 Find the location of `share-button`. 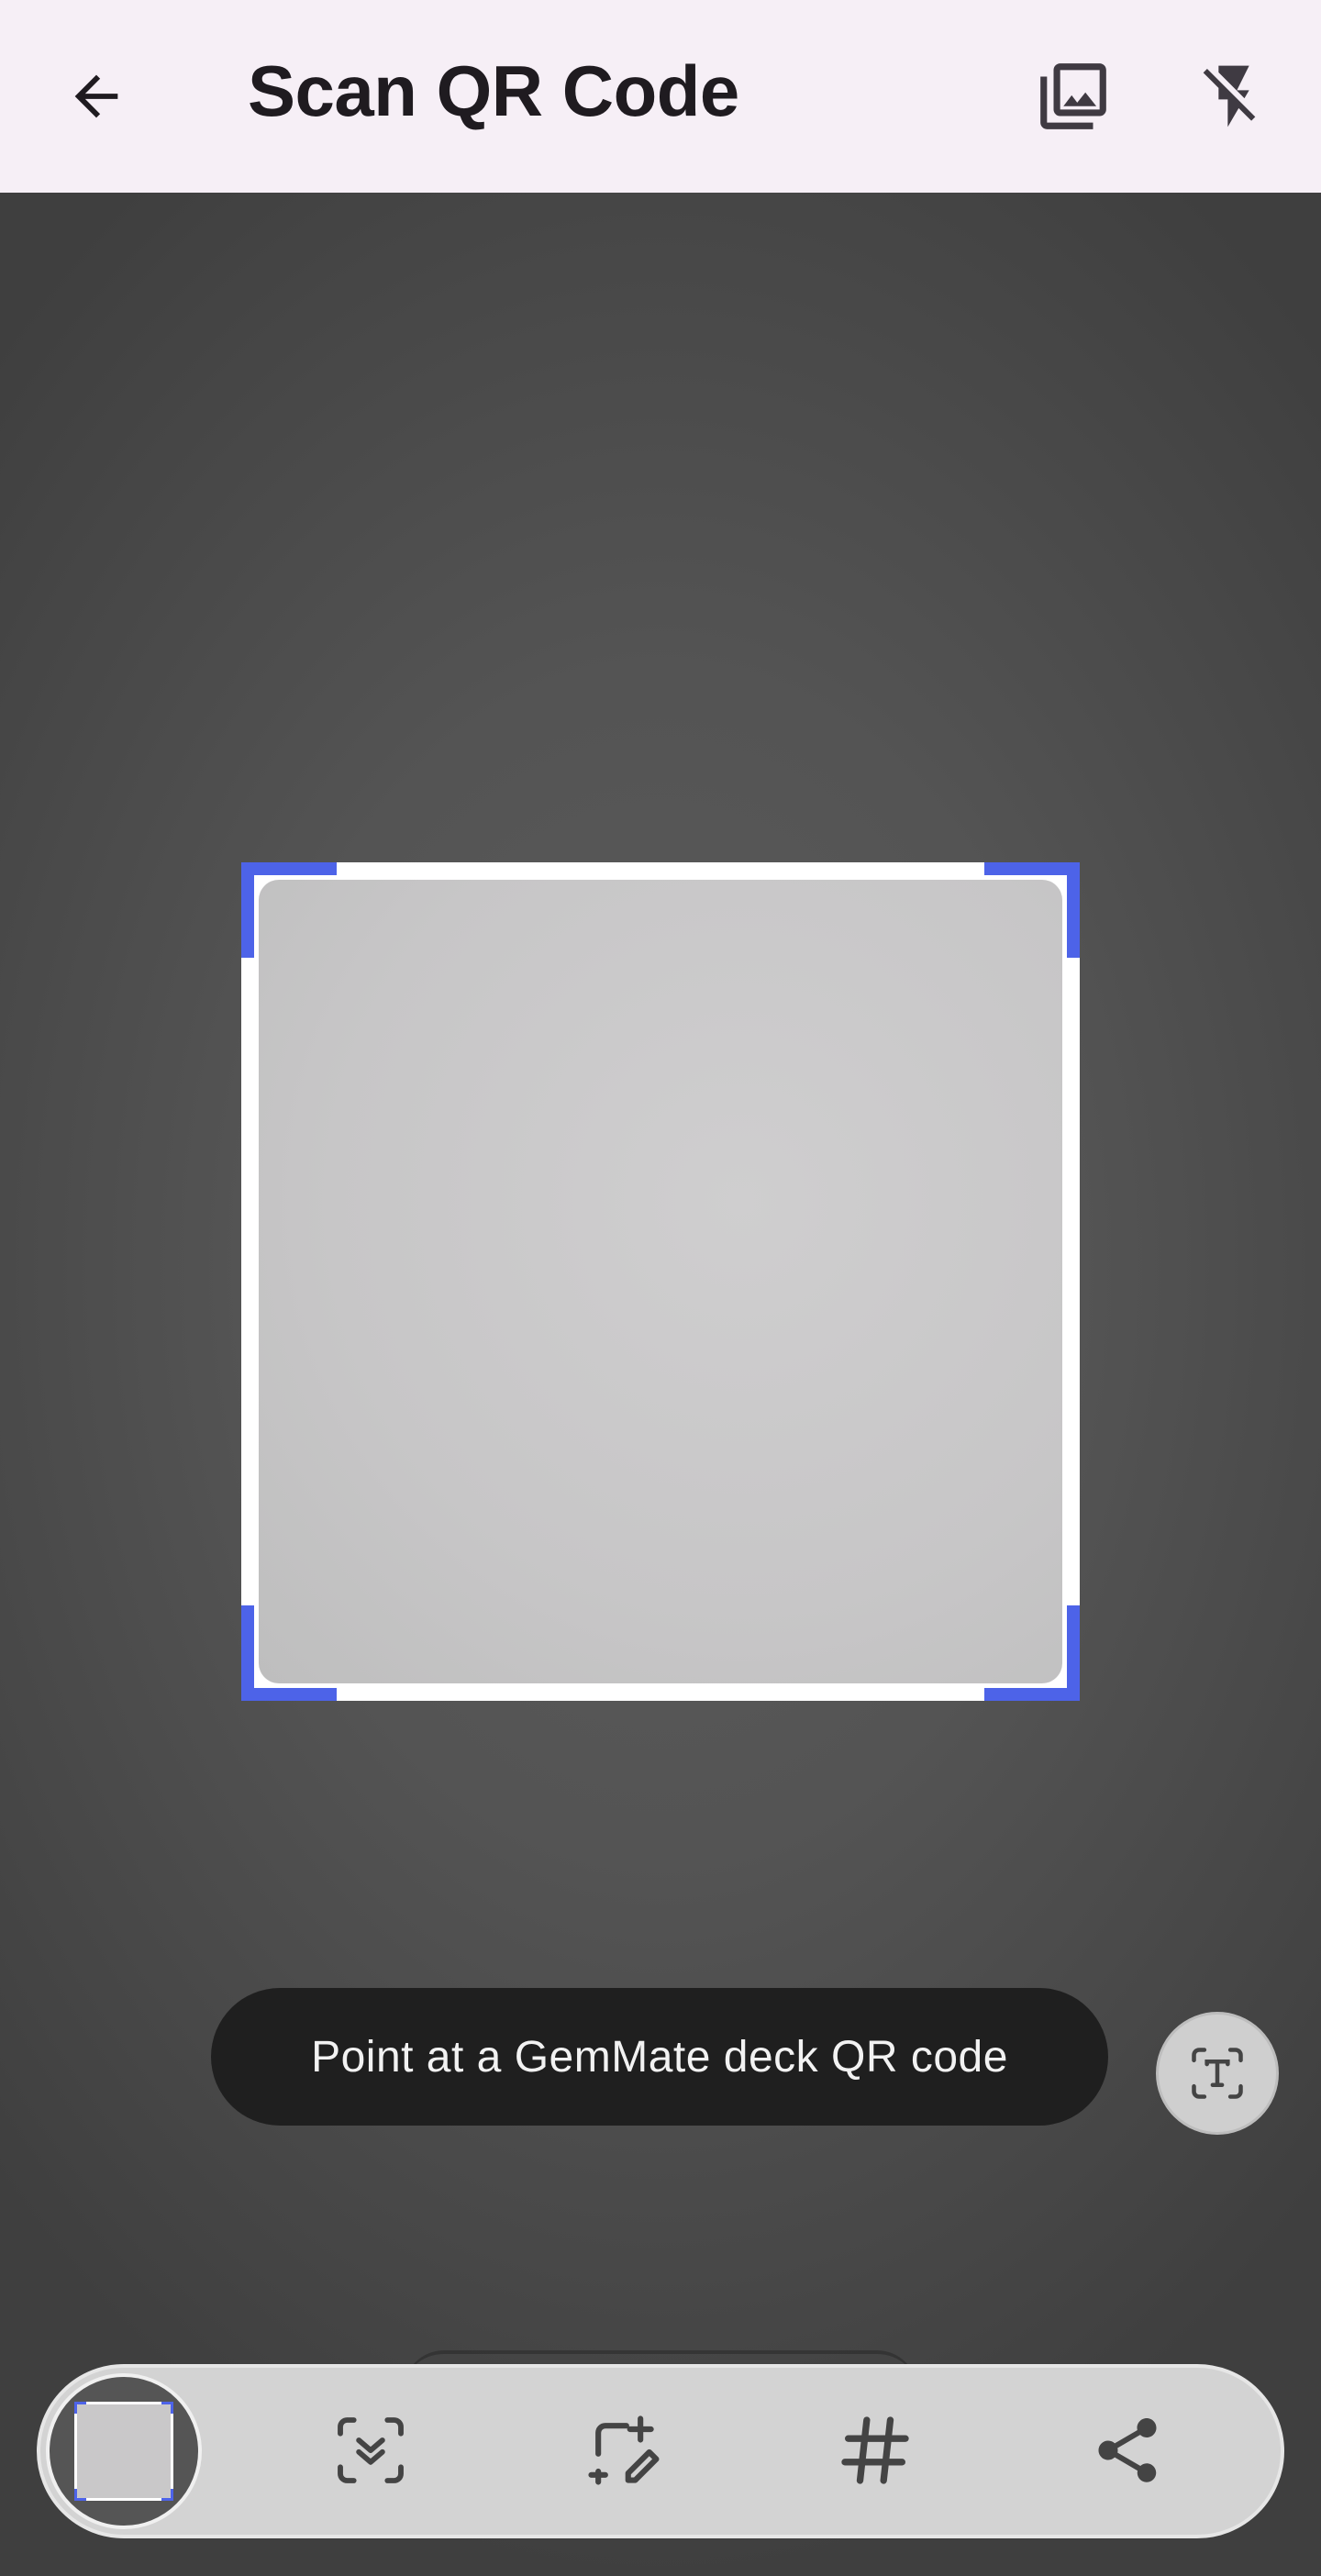

share-button is located at coordinates (1127, 2450).